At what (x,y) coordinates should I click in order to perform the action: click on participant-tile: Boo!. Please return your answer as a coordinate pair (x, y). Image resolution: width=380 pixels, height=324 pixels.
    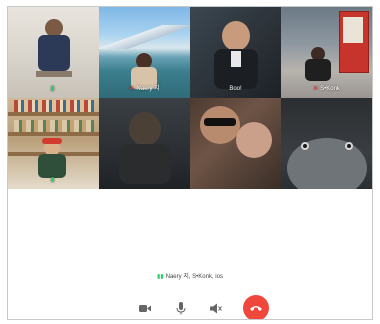
    Looking at the image, I should click on (235, 52).